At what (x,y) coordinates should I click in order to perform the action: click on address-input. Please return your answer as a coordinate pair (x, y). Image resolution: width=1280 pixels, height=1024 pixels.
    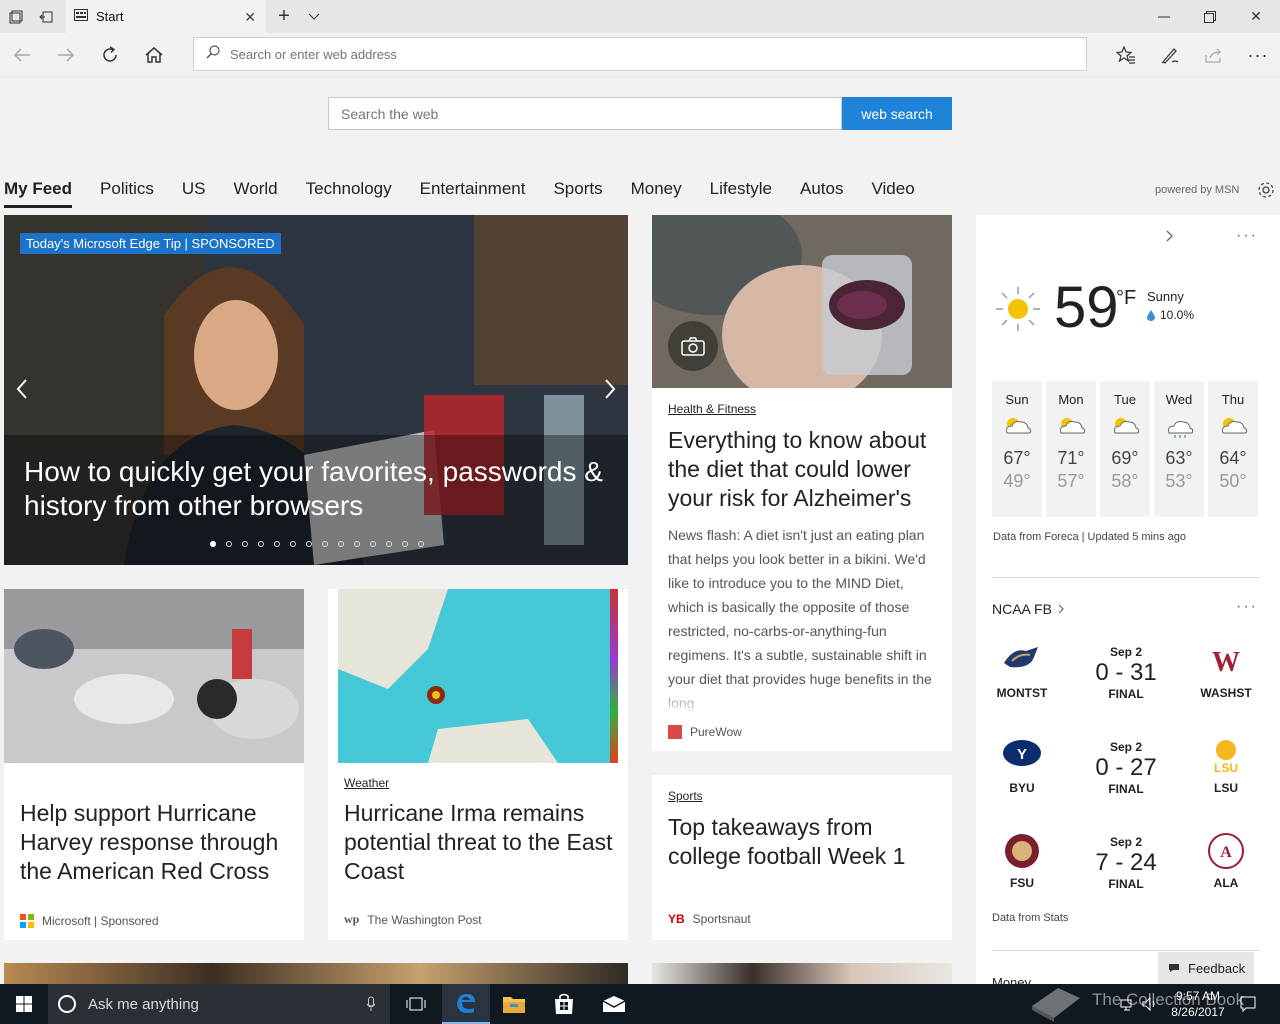
    Looking at the image, I should click on (640, 54).